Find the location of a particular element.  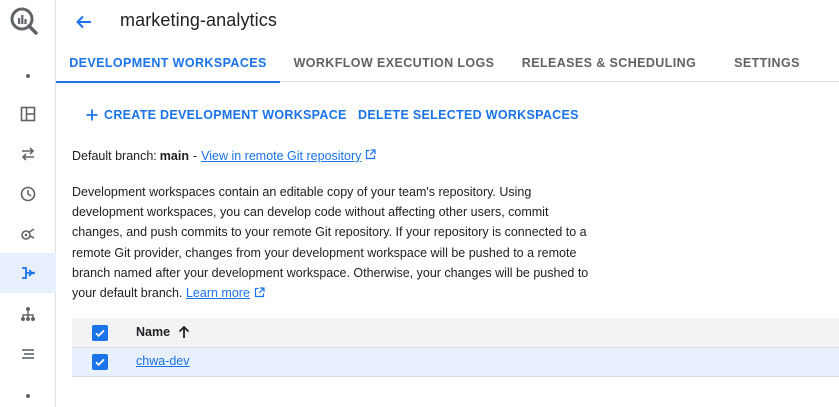

delete-workspaces-button: DELETE SELECTED WORKSPACES is located at coordinates (468, 115).